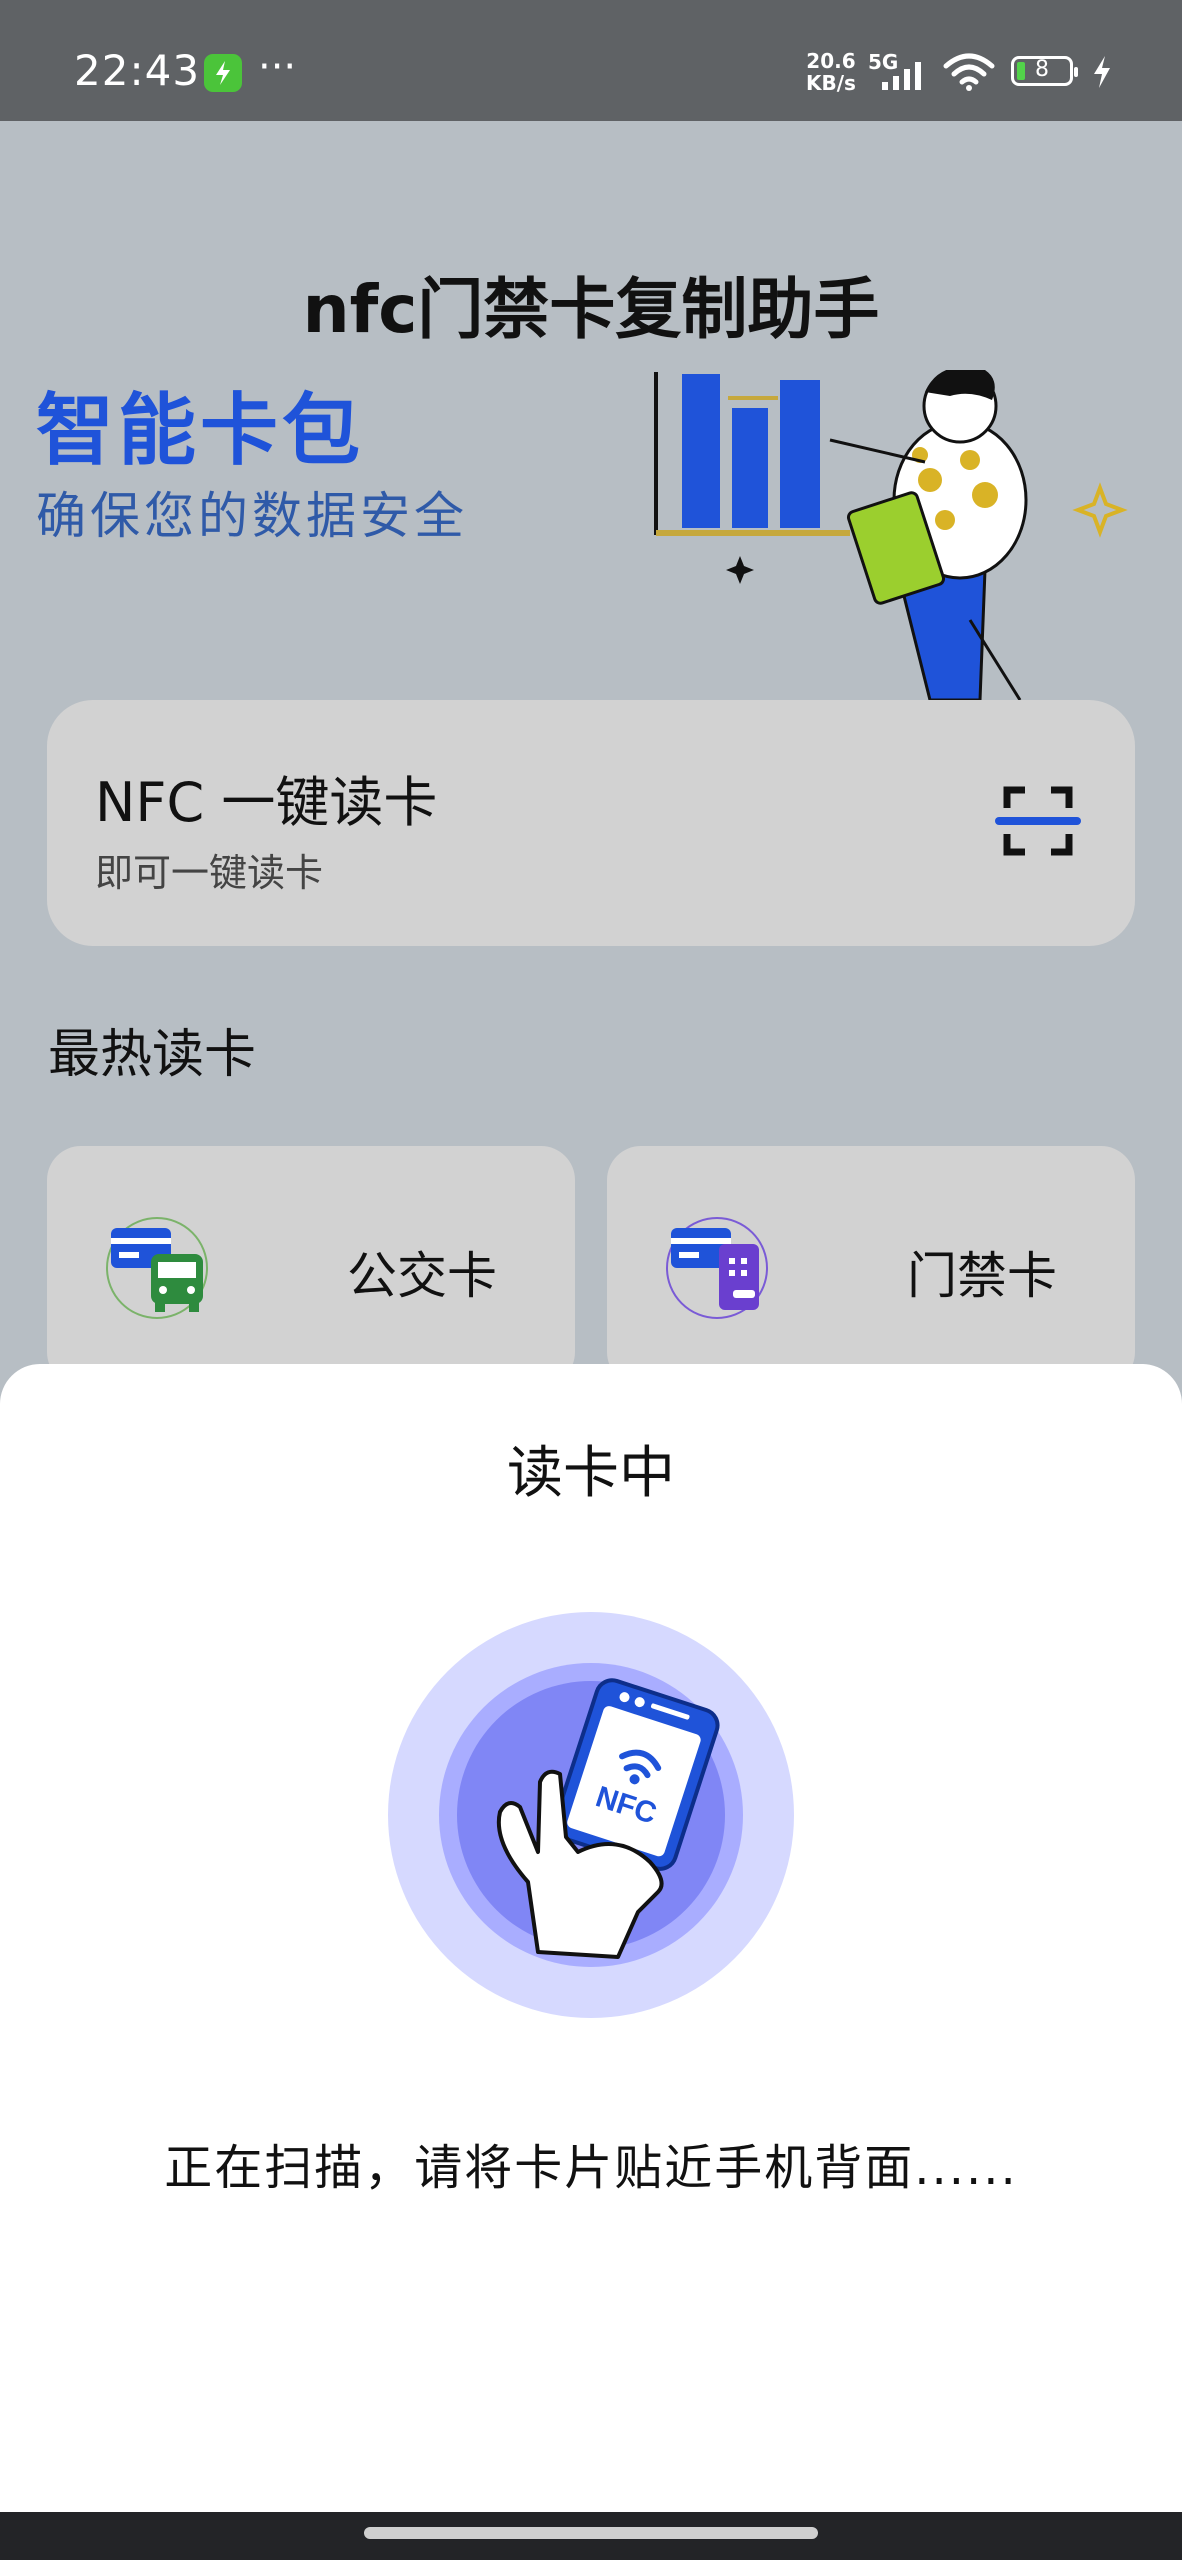  Describe the element at coordinates (591, 2533) in the screenshot. I see `home-indicator` at that location.